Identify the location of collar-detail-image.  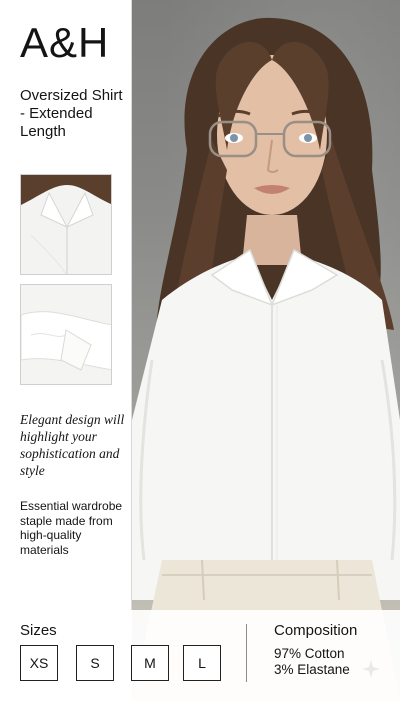
(66, 224).